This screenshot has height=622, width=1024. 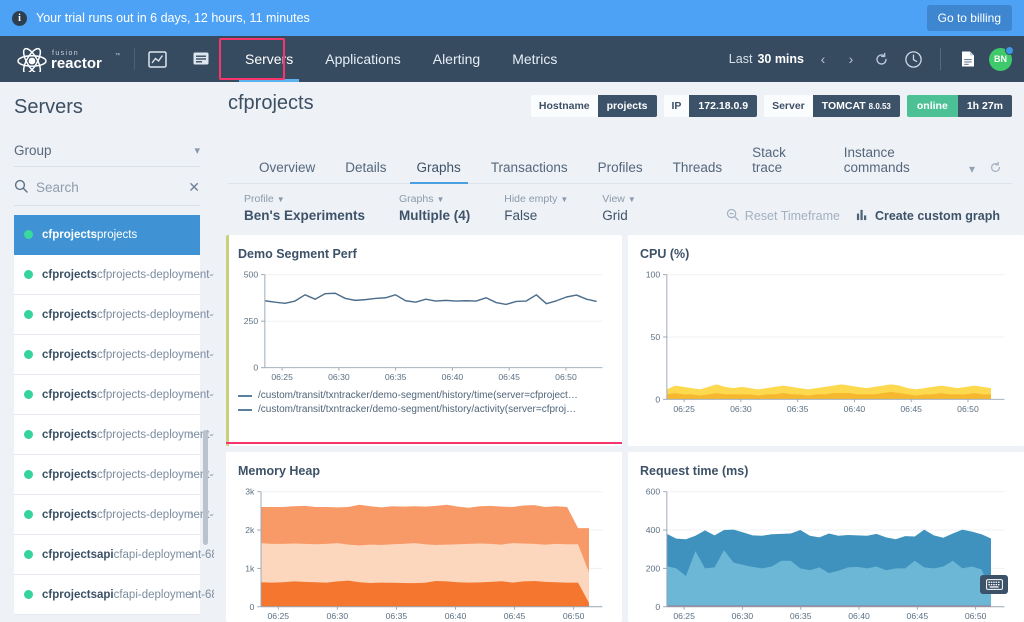 What do you see at coordinates (304, 209) in the screenshot?
I see `filter-profile: Profile ▼ Ben's Experiments` at bounding box center [304, 209].